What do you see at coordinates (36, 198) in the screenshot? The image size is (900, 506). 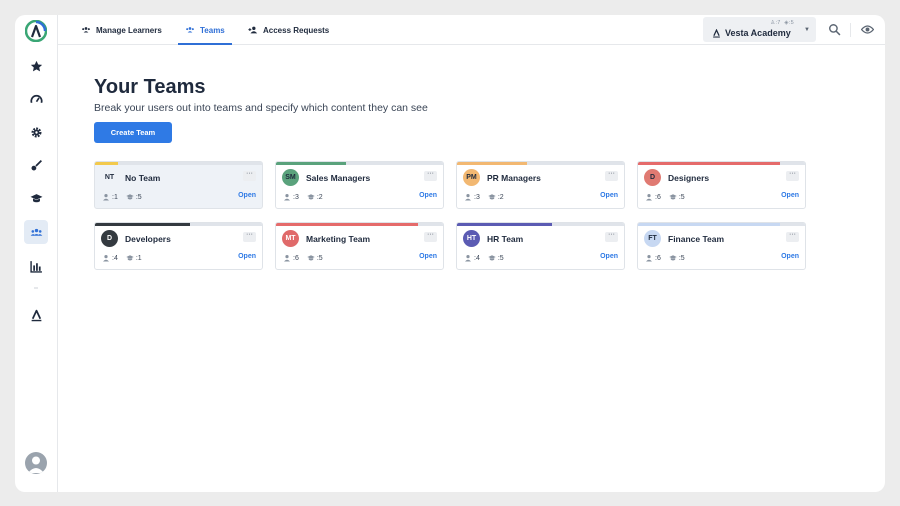 I see `sidebar-item-courses` at bounding box center [36, 198].